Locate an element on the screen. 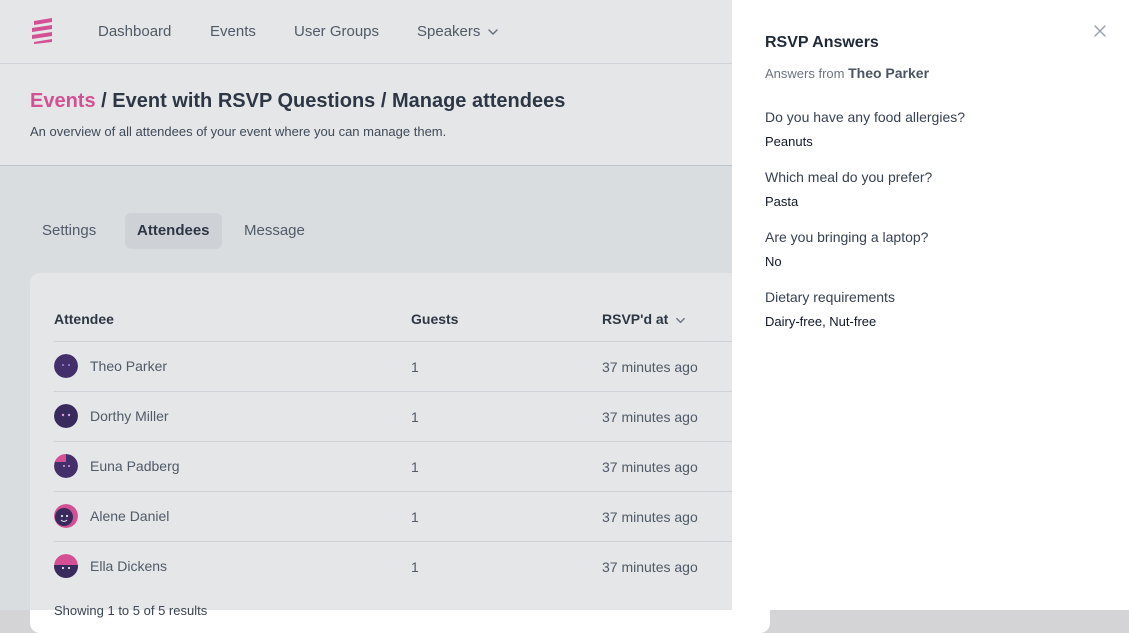  answers-from-name: Theo Parker is located at coordinates (889, 73).